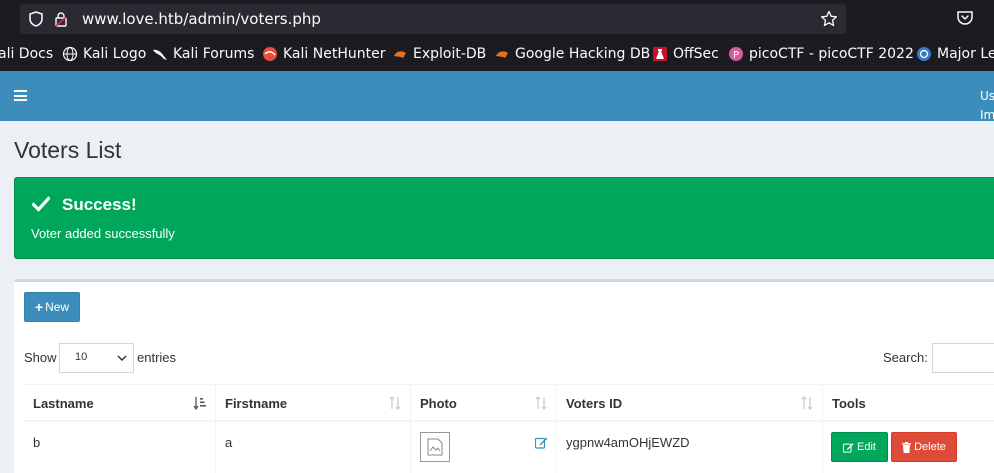 The height and width of the screenshot is (473, 994). What do you see at coordinates (120, 447) in the screenshot?
I see `cell-lastname: b` at bounding box center [120, 447].